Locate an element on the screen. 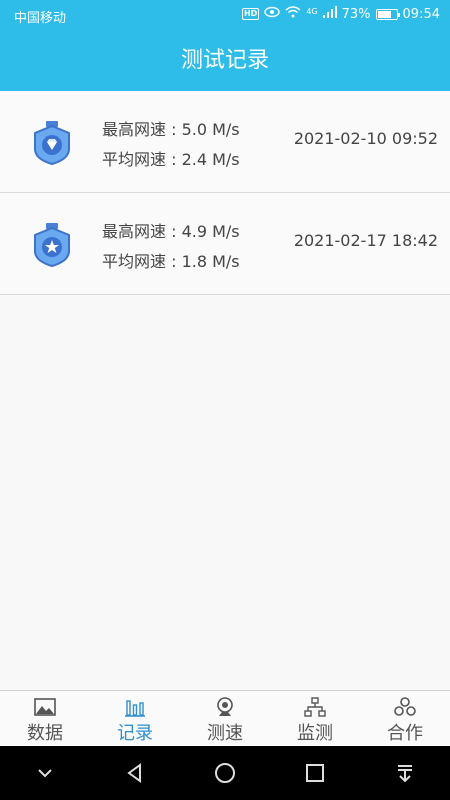  avg-speed: 平均网速 : 2.4 M/s is located at coordinates (171, 159).